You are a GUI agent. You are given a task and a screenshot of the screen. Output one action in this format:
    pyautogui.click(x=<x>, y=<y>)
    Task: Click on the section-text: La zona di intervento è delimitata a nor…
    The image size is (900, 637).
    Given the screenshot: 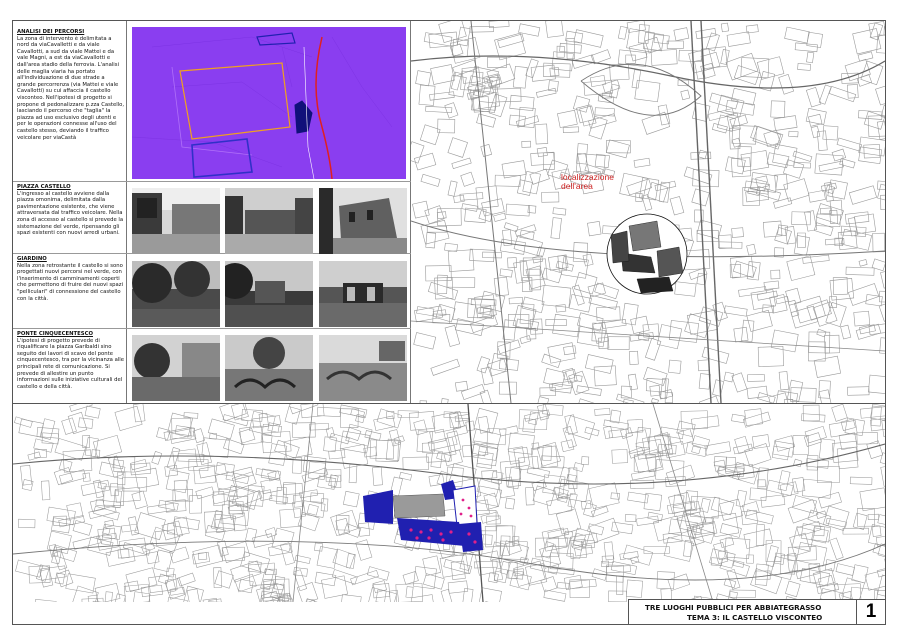 What is the action you would take?
    pyautogui.click(x=71, y=88)
    